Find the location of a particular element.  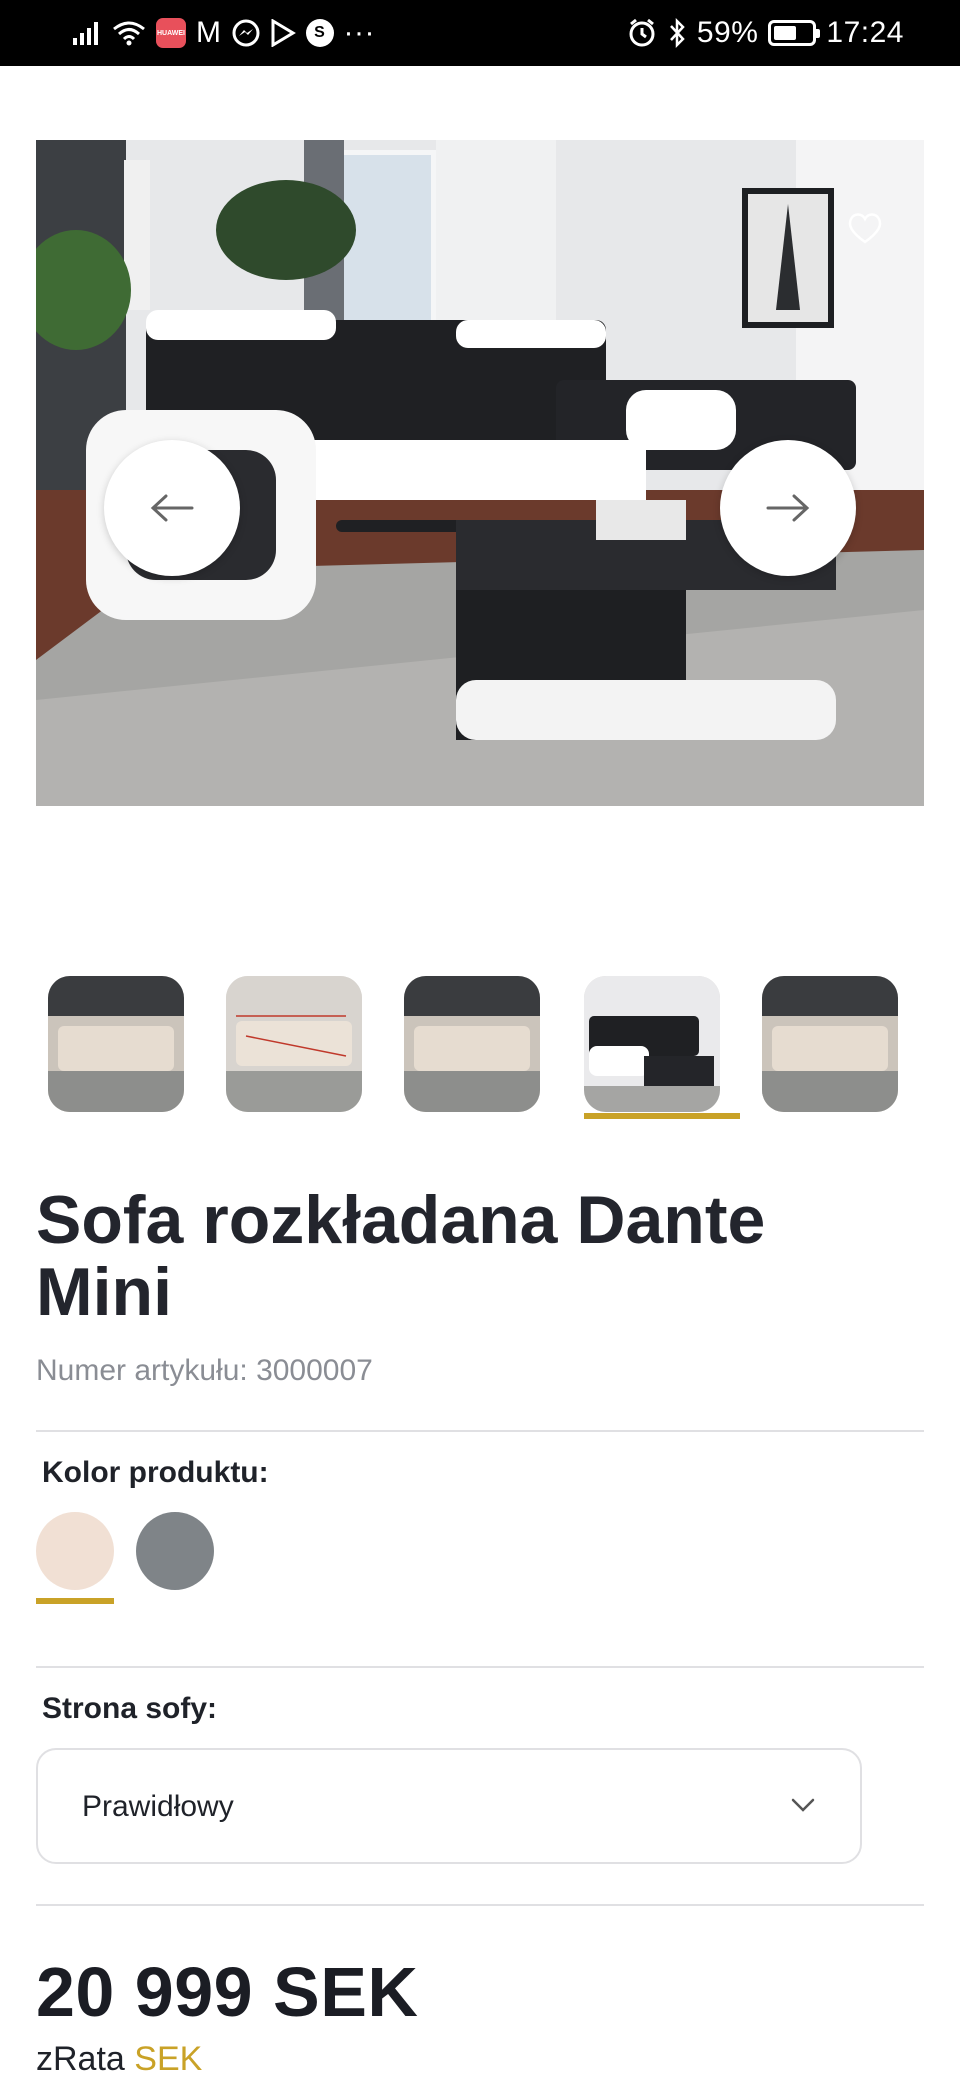

messenger-icon is located at coordinates (246, 33).